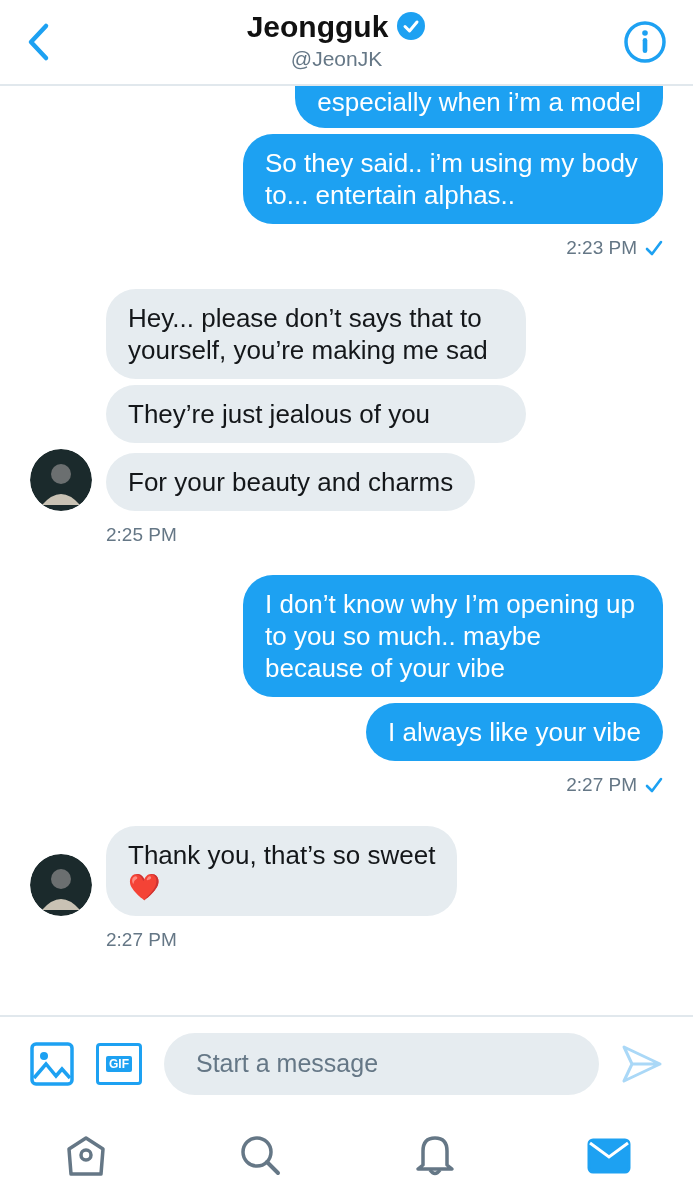  What do you see at coordinates (141, 534) in the screenshot?
I see `timestamp: 2:25 PM` at bounding box center [141, 534].